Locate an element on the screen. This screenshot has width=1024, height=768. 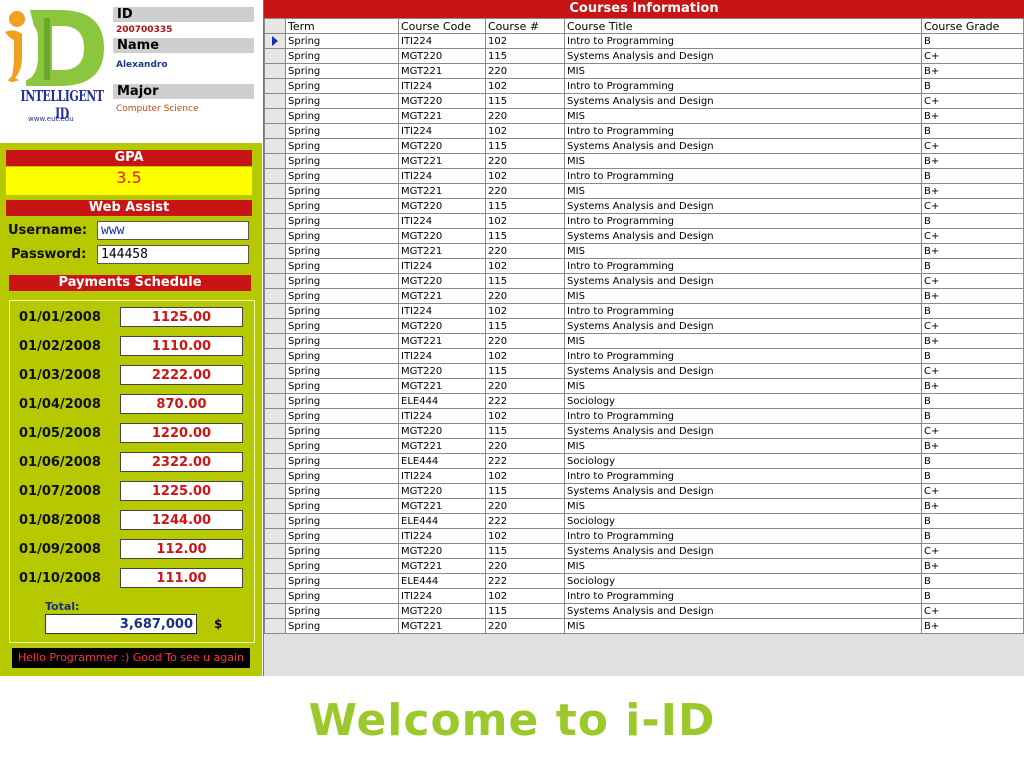
table-row: Spring ELE444 222 Sociology B is located at coordinates (644, 521).